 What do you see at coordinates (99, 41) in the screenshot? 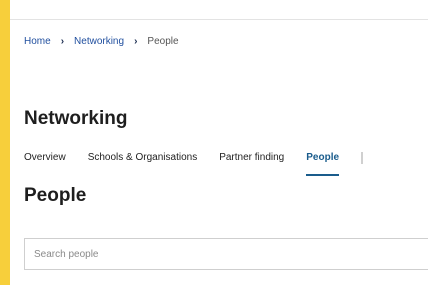
I see `breadcrumb-networking-link: Networking` at bounding box center [99, 41].